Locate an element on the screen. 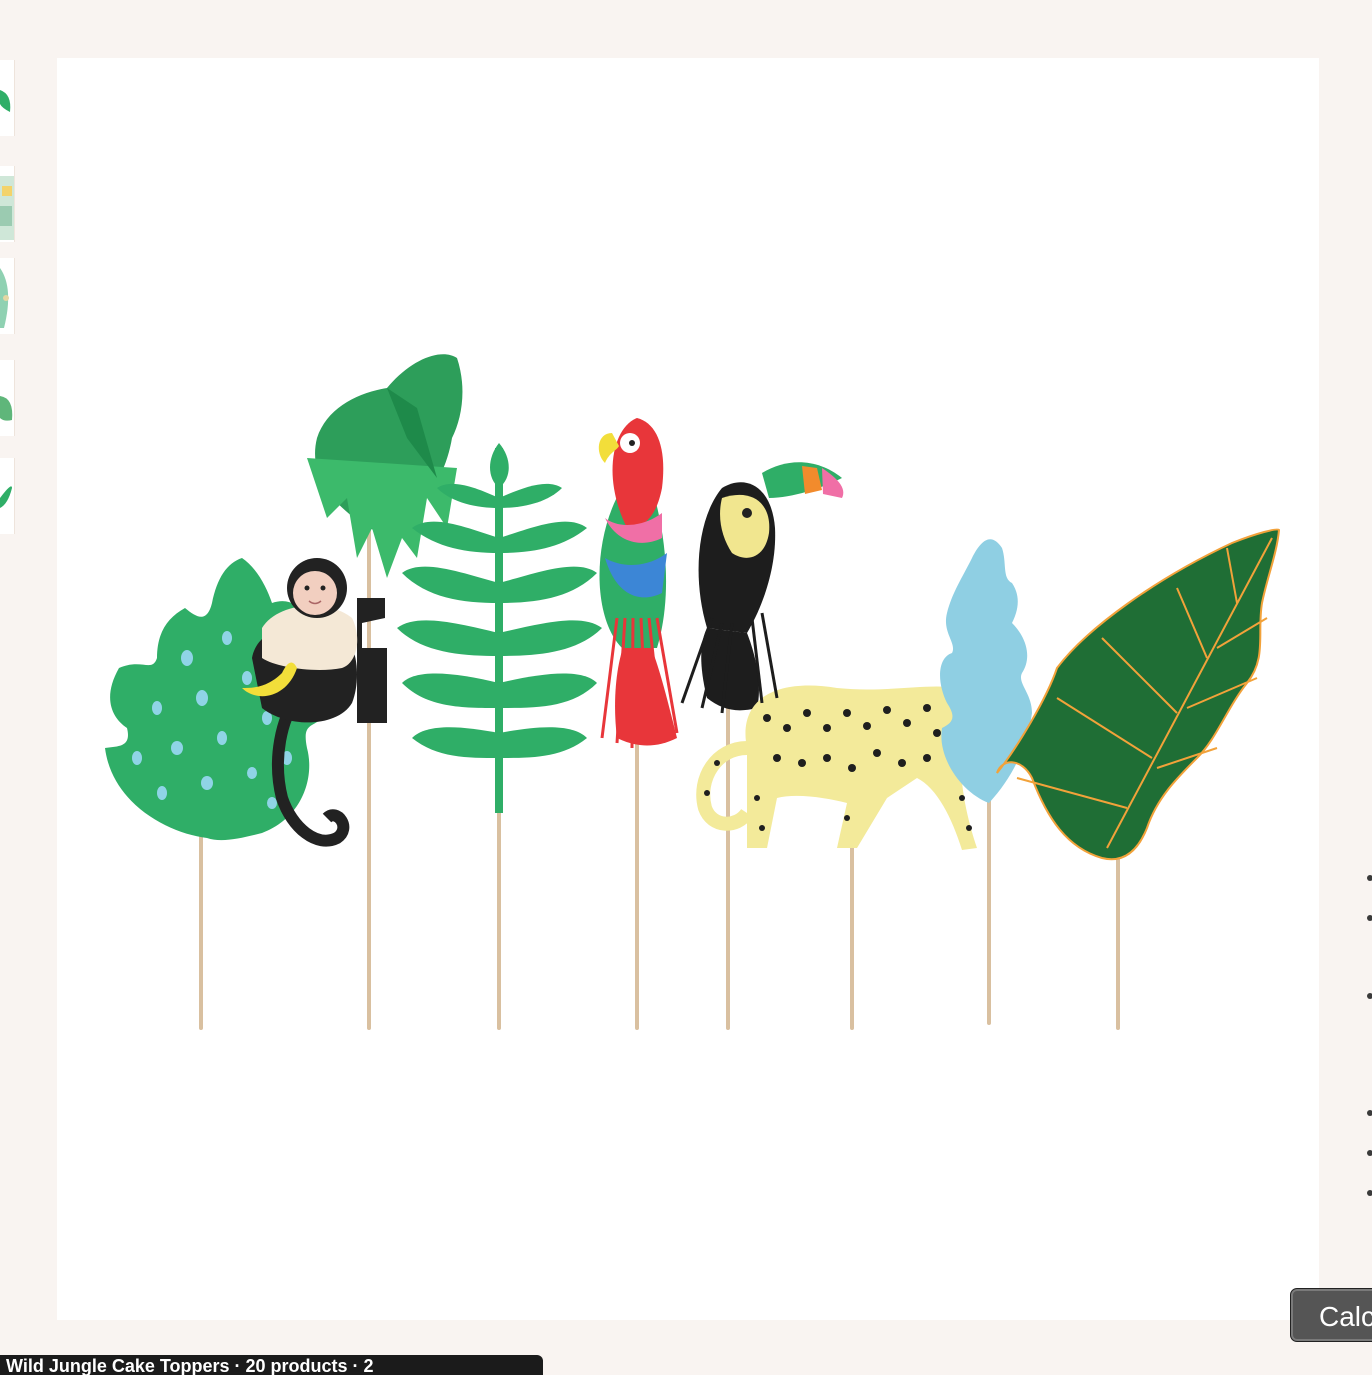  page-indicator-dots is located at coordinates (1368, 684).